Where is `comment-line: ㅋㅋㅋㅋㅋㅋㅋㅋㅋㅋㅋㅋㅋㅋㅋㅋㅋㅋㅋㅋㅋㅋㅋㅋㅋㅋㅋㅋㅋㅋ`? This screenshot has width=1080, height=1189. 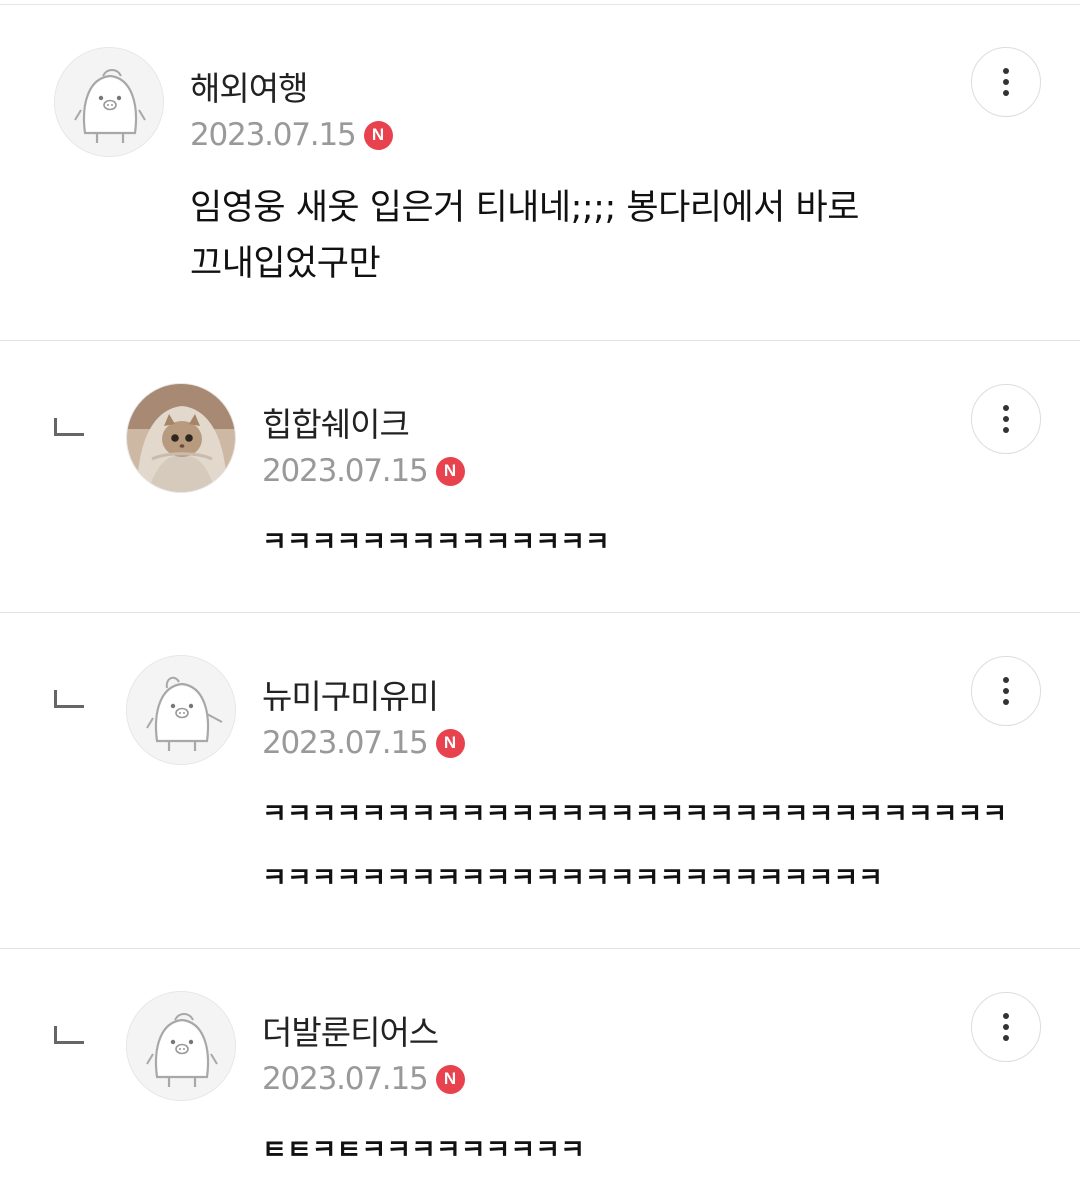
comment-line: ㅋㅋㅋㅋㅋㅋㅋㅋㅋㅋㅋㅋㅋㅋㅋㅋㅋㅋㅋㅋㅋㅋㅋㅋㅋㅋㅋㅋㅋㅋ is located at coordinates (635, 814).